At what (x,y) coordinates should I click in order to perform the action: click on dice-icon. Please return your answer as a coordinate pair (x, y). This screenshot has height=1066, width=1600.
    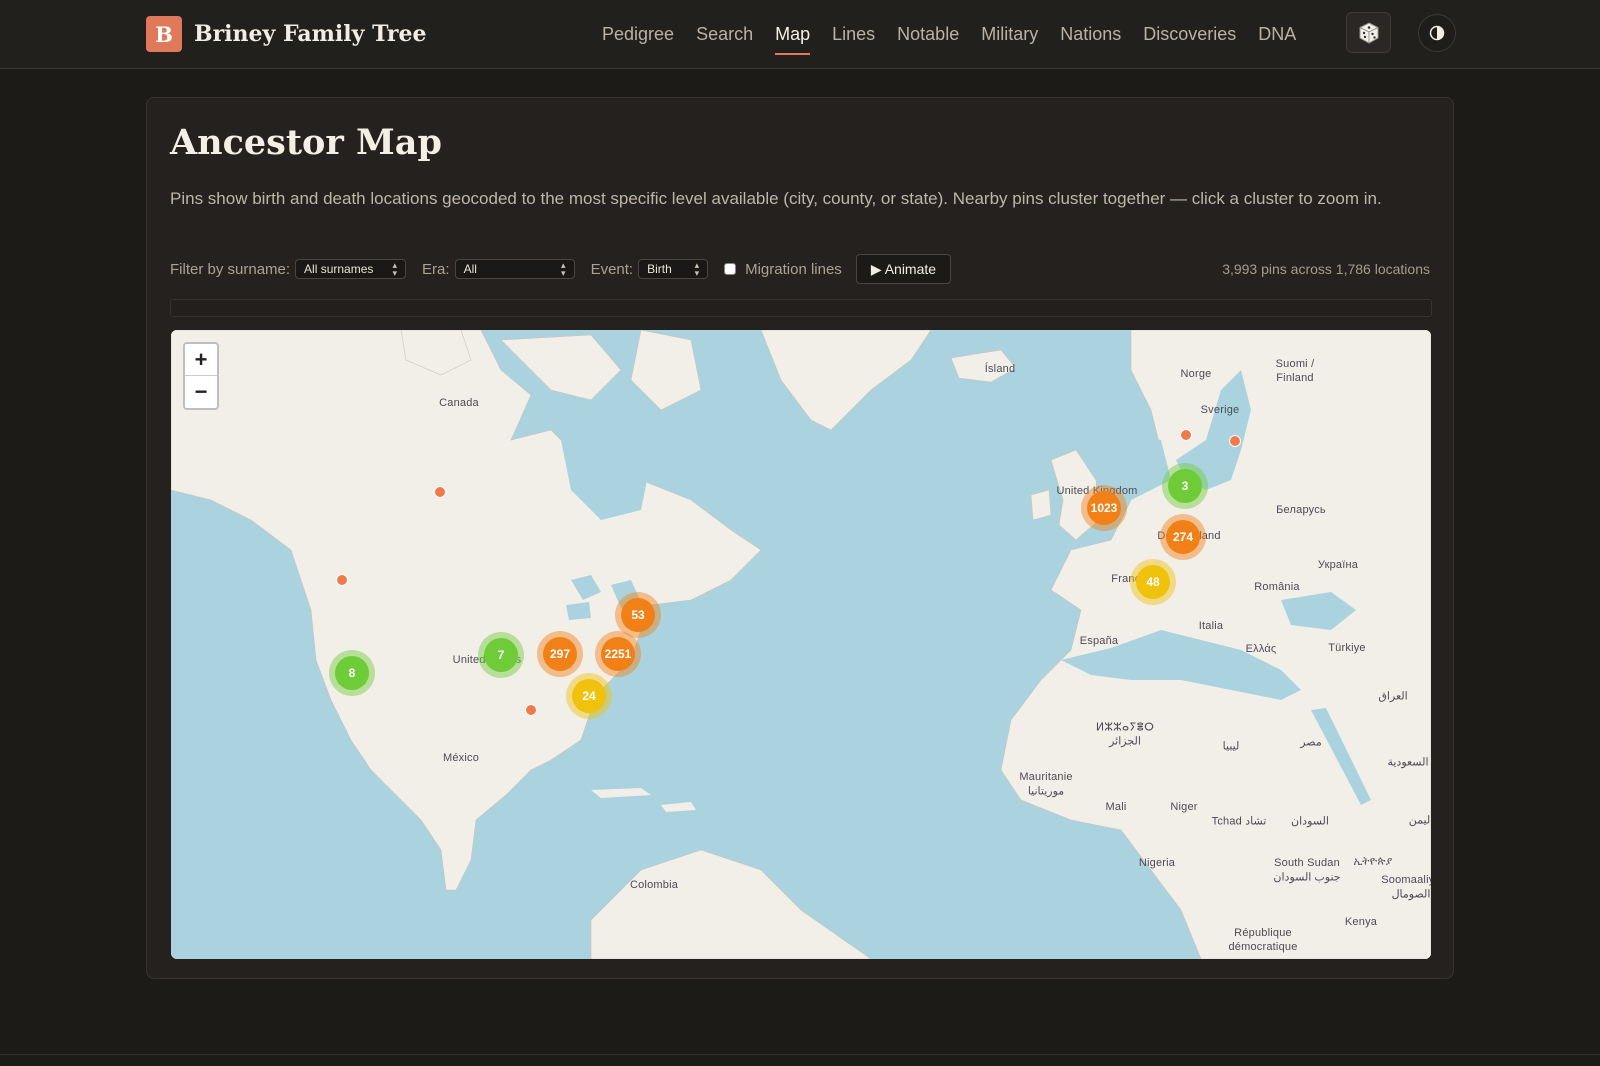
    Looking at the image, I should click on (1368, 32).